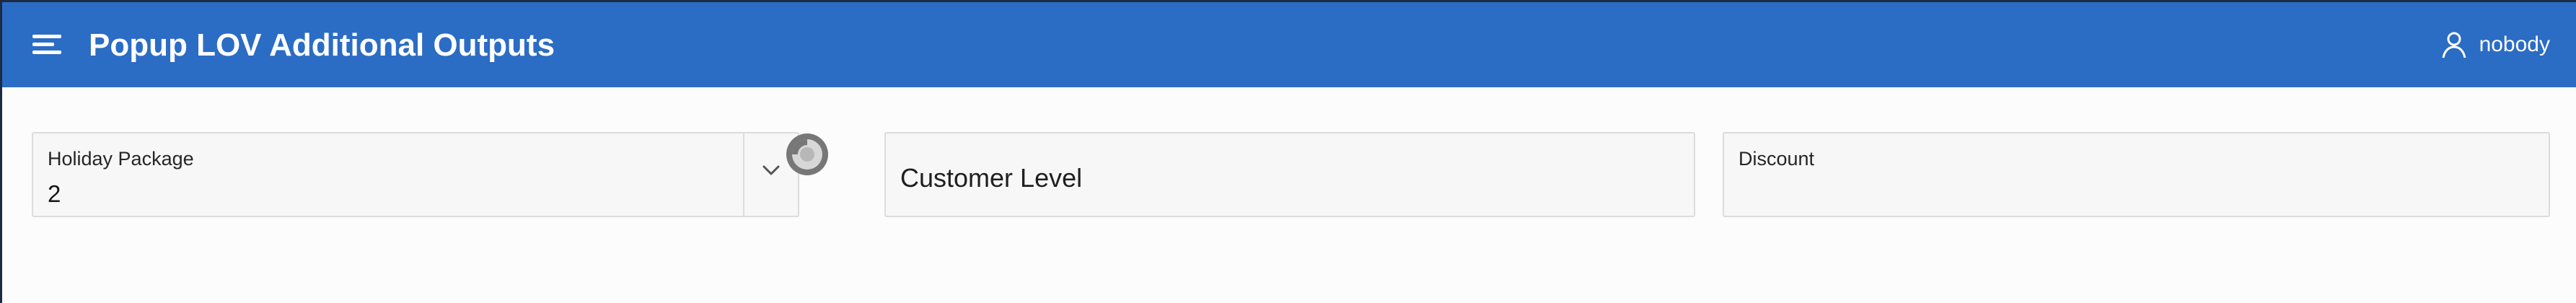  I want to click on navigation-menu-button, so click(45, 44).